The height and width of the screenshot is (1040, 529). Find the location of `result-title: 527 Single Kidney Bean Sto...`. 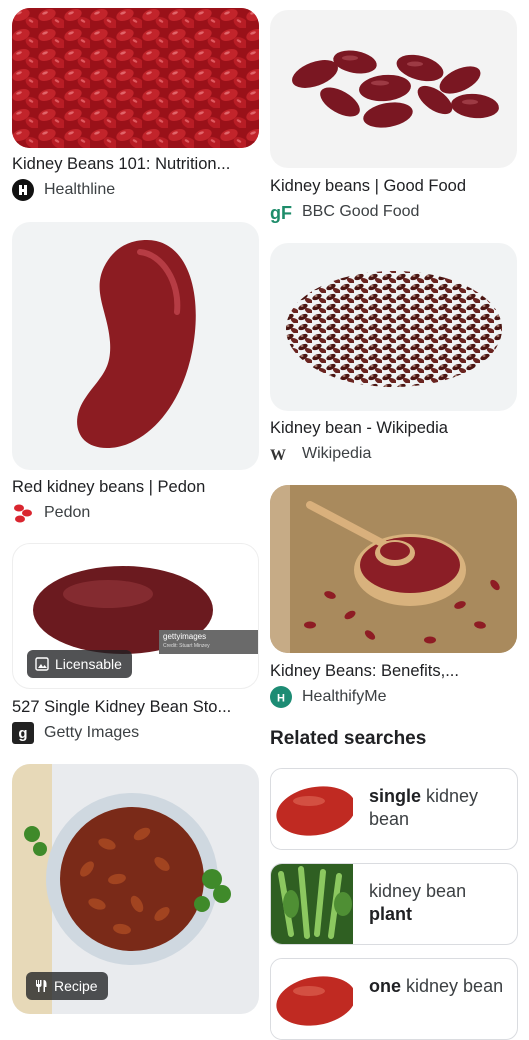

result-title: 527 Single Kidney Bean Sto... is located at coordinates (135, 707).